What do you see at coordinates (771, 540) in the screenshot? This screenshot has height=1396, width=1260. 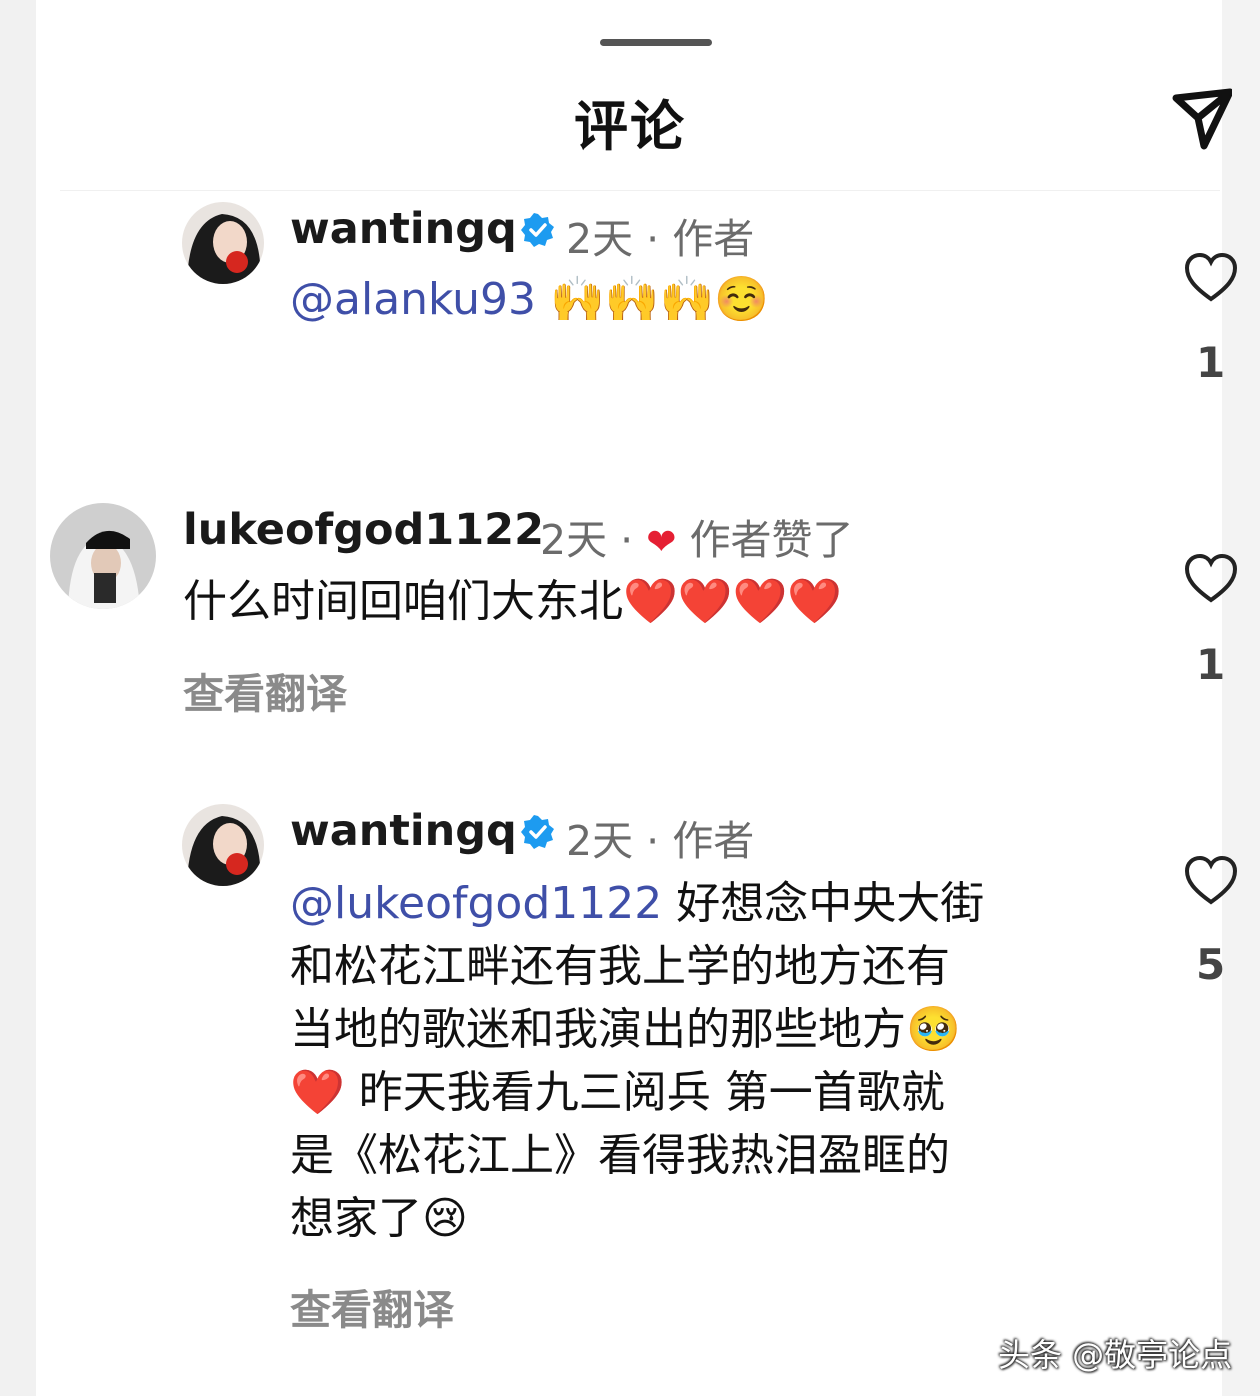 I see `author-liked-tag: 作者赞了` at bounding box center [771, 540].